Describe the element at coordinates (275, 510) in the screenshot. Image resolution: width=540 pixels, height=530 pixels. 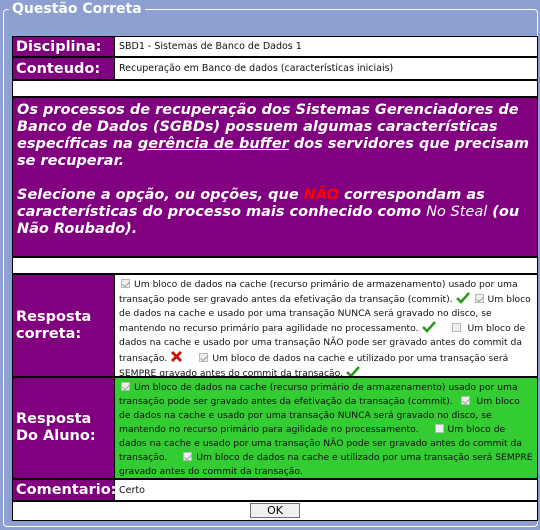
I see `ok-button: OK` at that location.